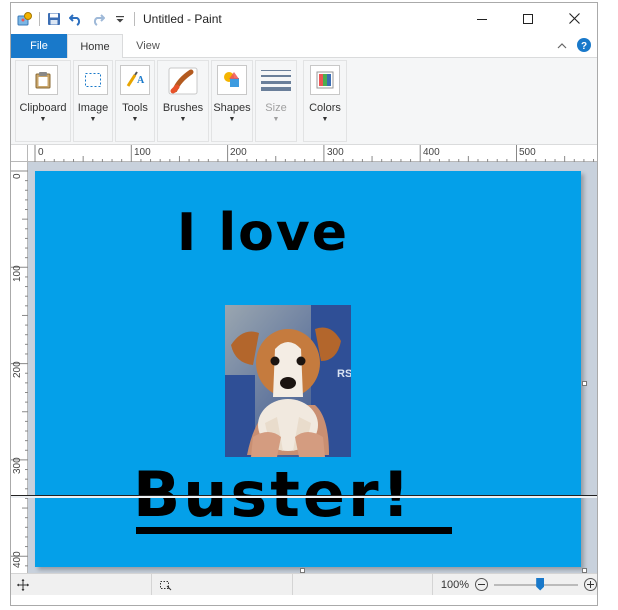 Image resolution: width=618 pixels, height=610 pixels. What do you see at coordinates (148, 46) in the screenshot?
I see `tab-view: View` at bounding box center [148, 46].